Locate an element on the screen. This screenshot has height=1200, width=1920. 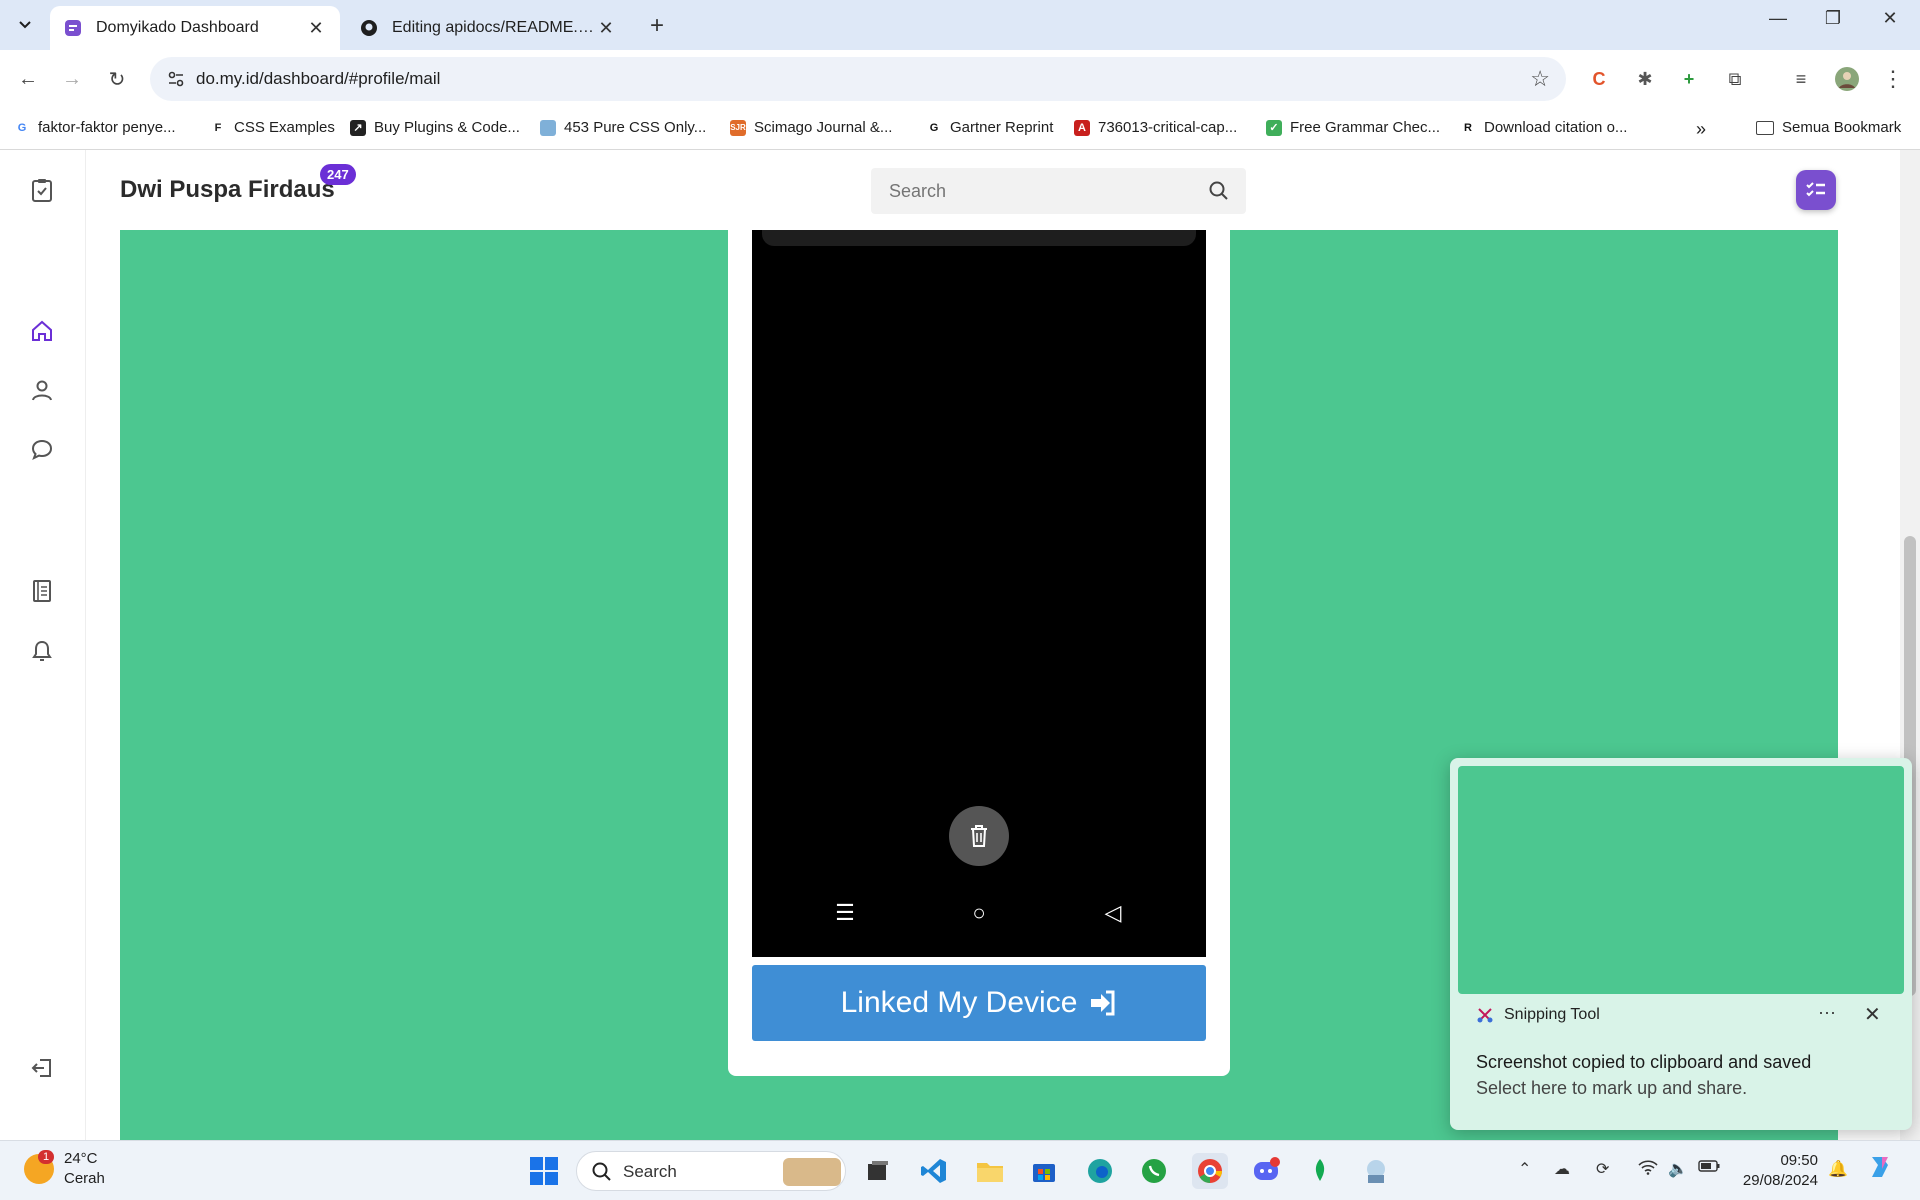
tab-title: Editing apidocs/README.md at is located at coordinates (494, 27).